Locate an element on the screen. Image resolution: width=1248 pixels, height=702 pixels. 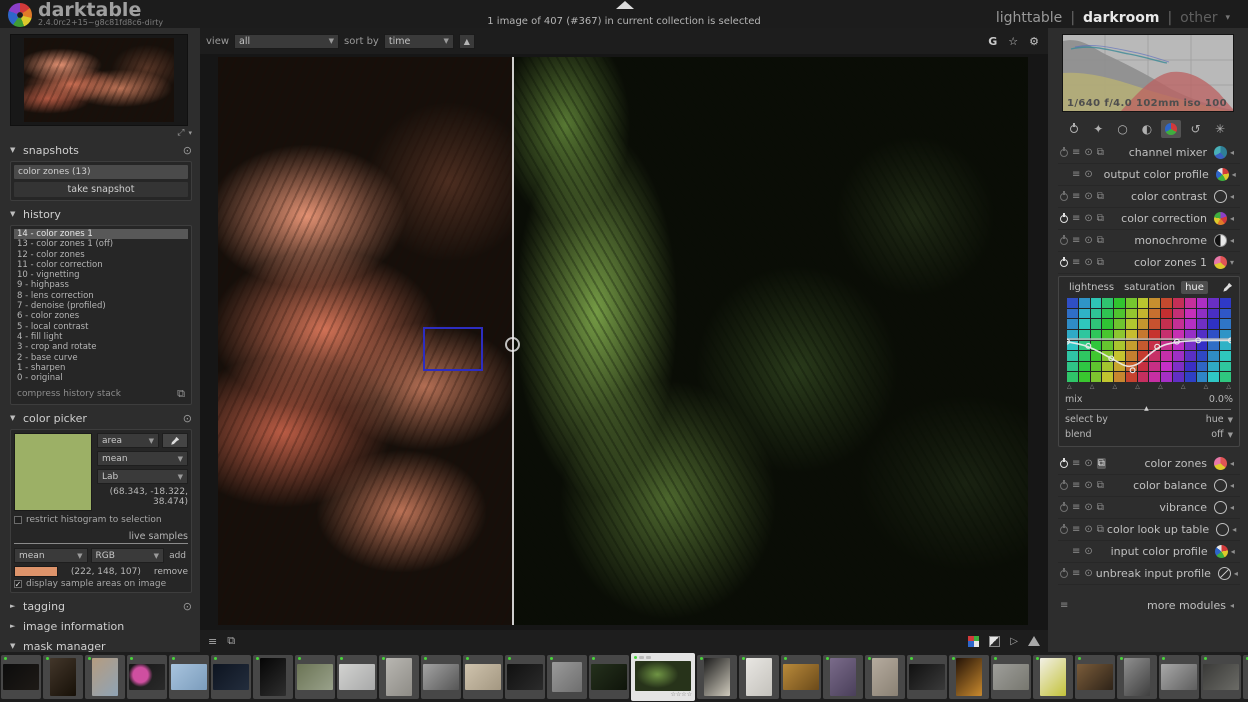
history-item: 7 - denoise (profiled) is located at coordinates (101, 306).